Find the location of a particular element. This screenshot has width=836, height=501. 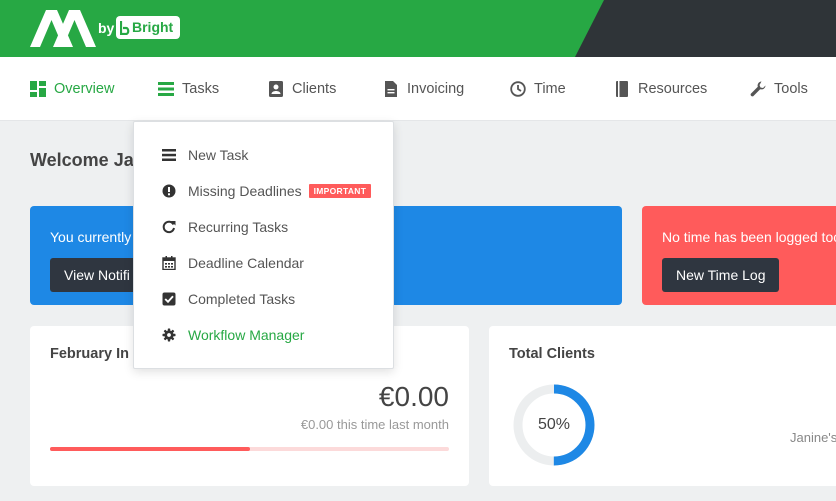

document-icon is located at coordinates (391, 89).